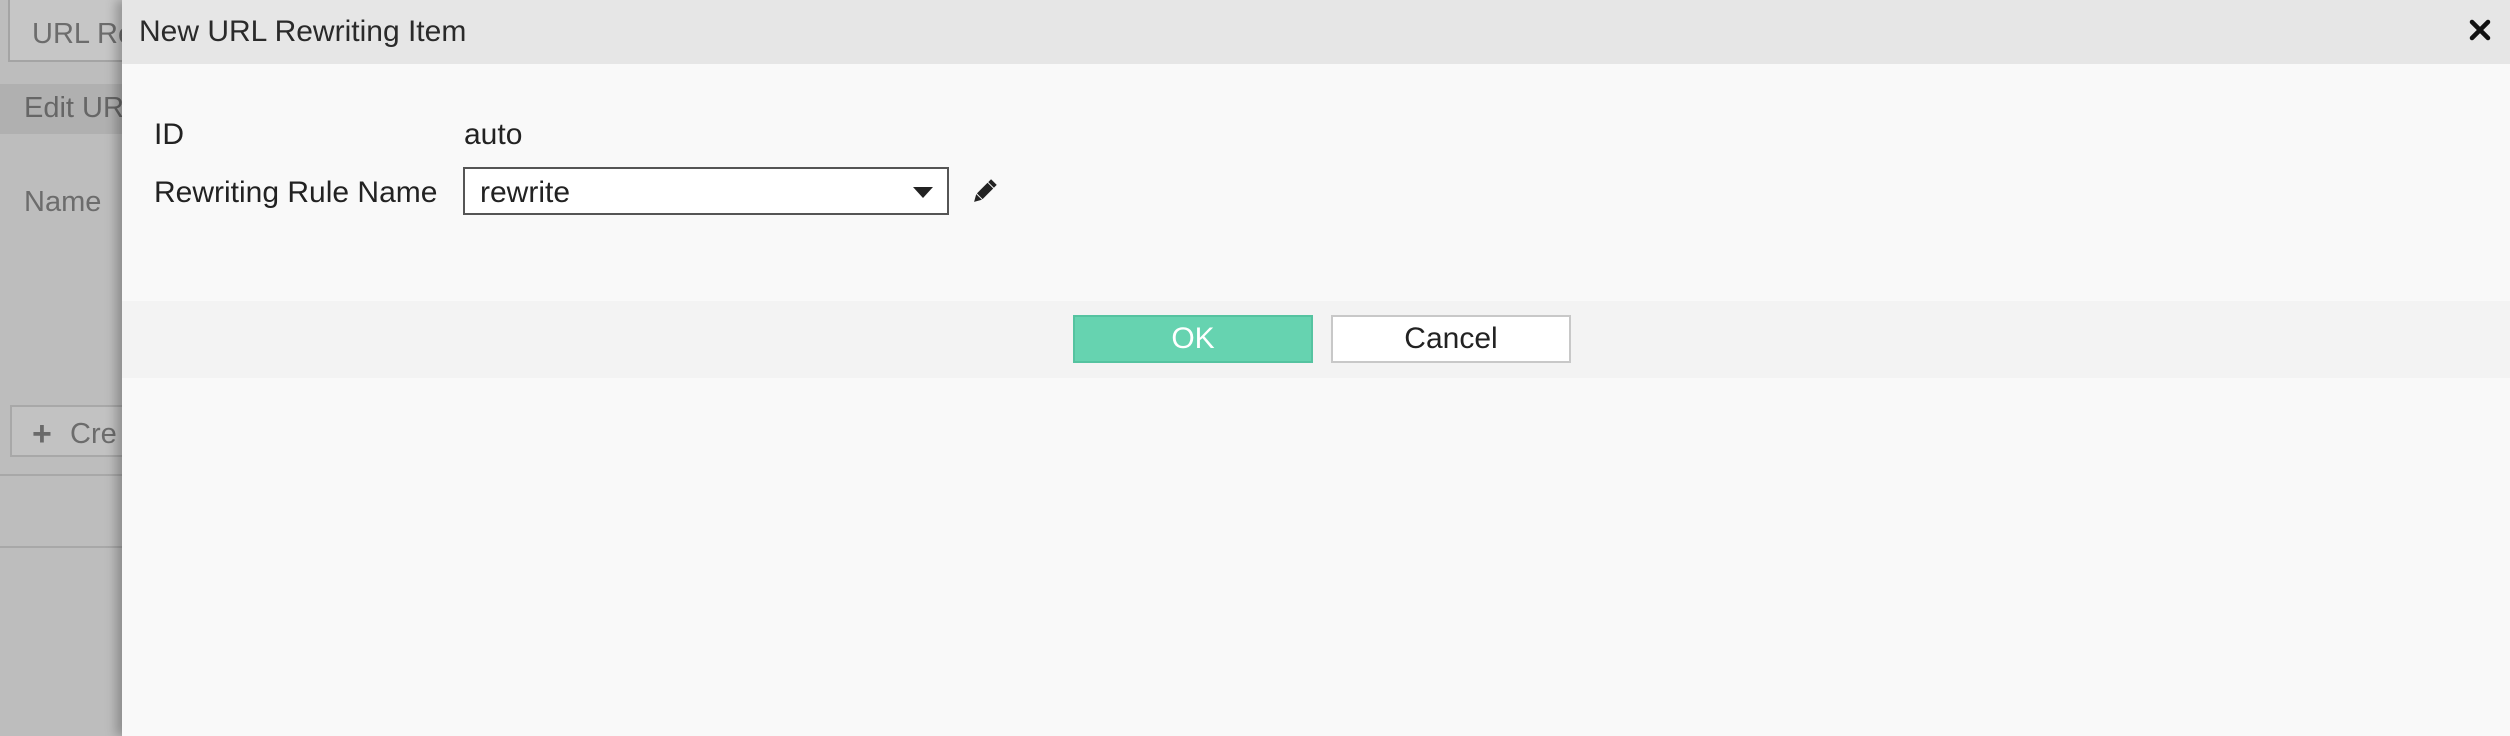  What do you see at coordinates (74, 108) in the screenshot?
I see `background-edit-label: Edit UR` at bounding box center [74, 108].